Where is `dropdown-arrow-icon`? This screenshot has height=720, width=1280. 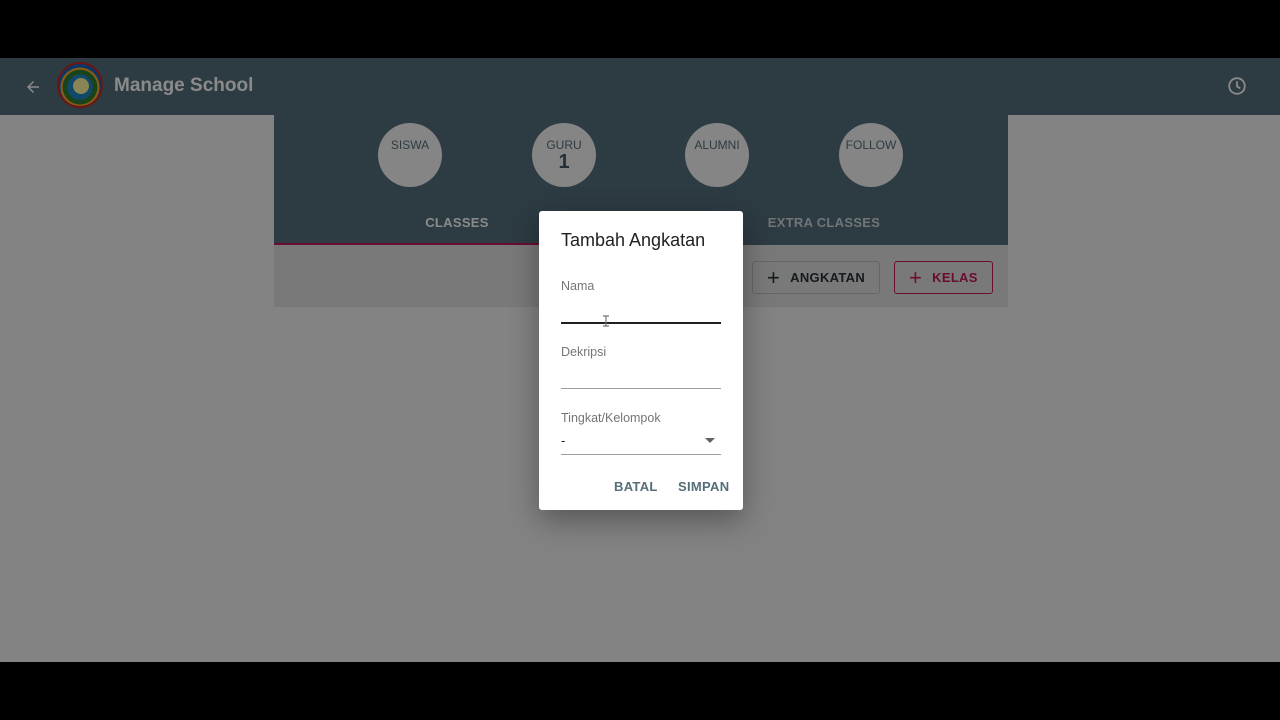 dropdown-arrow-icon is located at coordinates (710, 440).